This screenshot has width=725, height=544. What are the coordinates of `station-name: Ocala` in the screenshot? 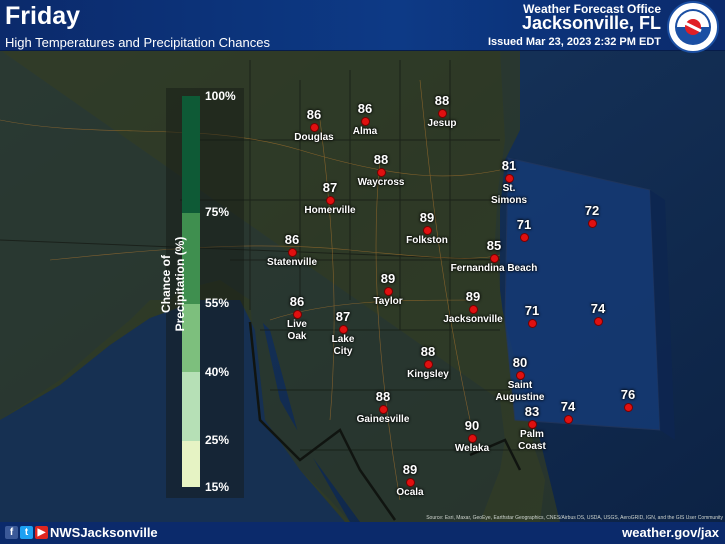 It's located at (410, 492).